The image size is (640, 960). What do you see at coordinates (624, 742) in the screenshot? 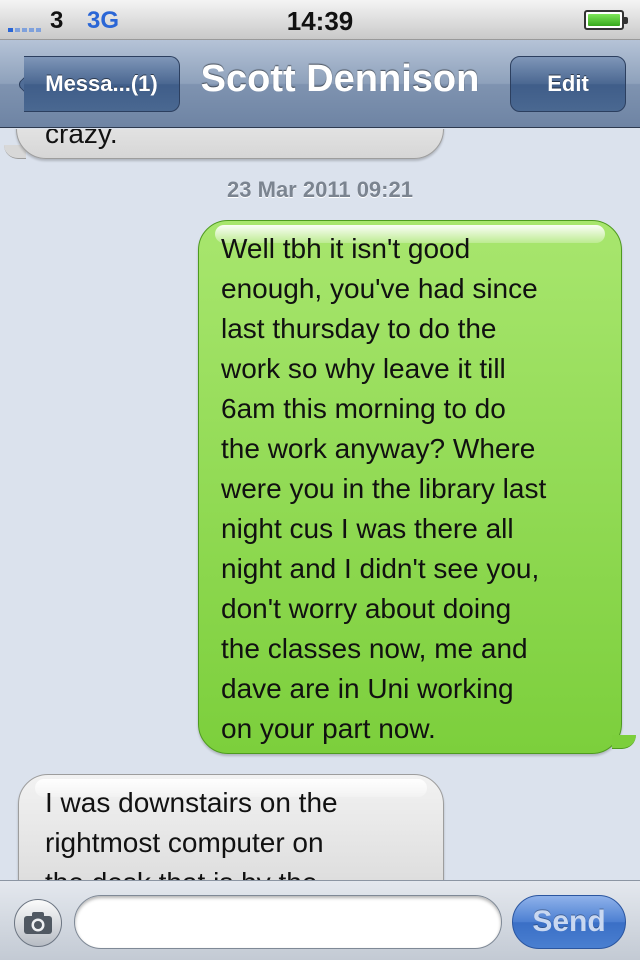
I see `bubble-tail` at bounding box center [624, 742].